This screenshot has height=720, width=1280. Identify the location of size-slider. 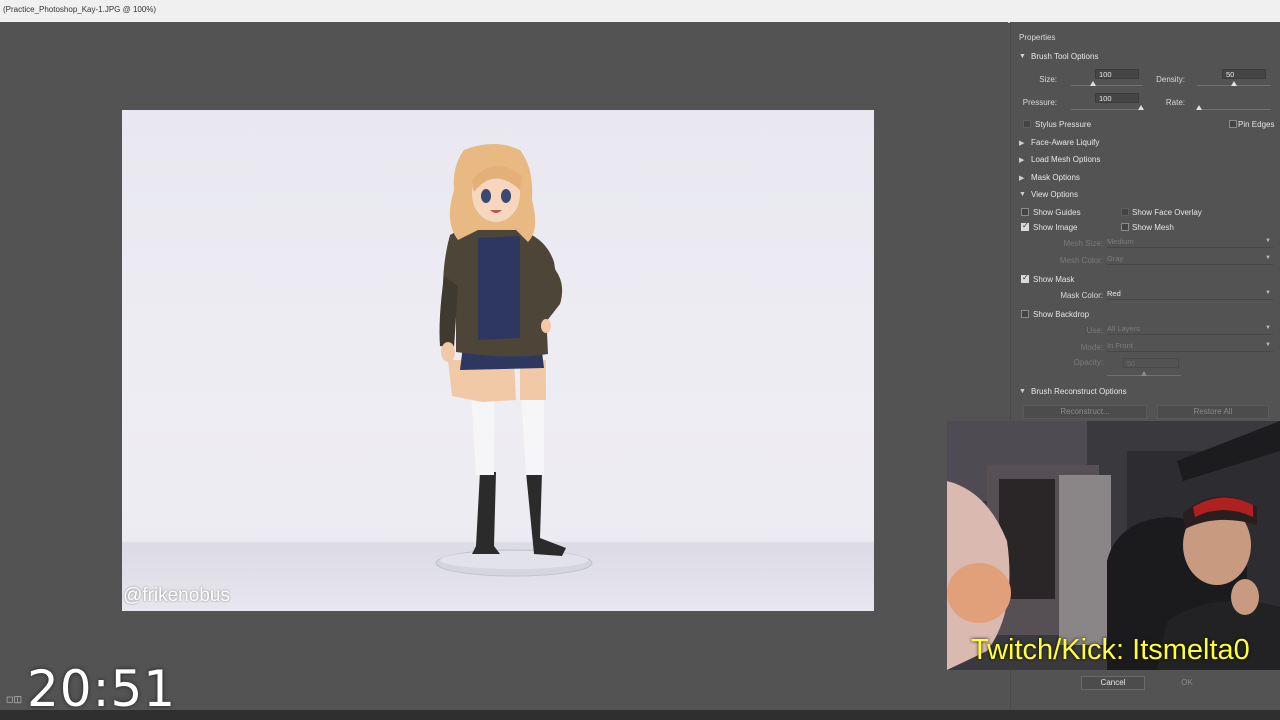
(1107, 83).